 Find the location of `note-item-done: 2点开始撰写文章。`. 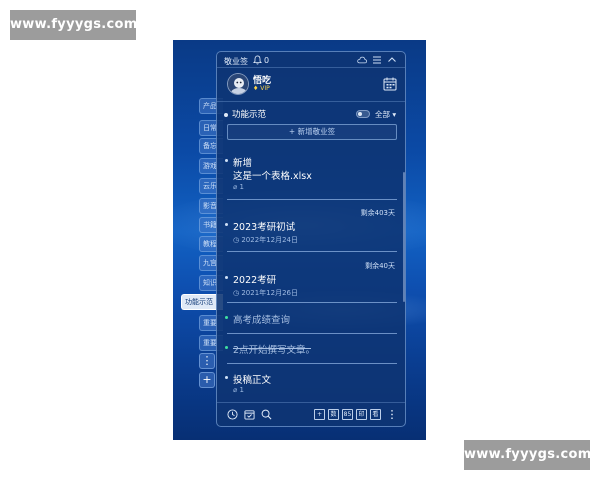

note-item-done: 2点开始撰写文章。 is located at coordinates (310, 349).